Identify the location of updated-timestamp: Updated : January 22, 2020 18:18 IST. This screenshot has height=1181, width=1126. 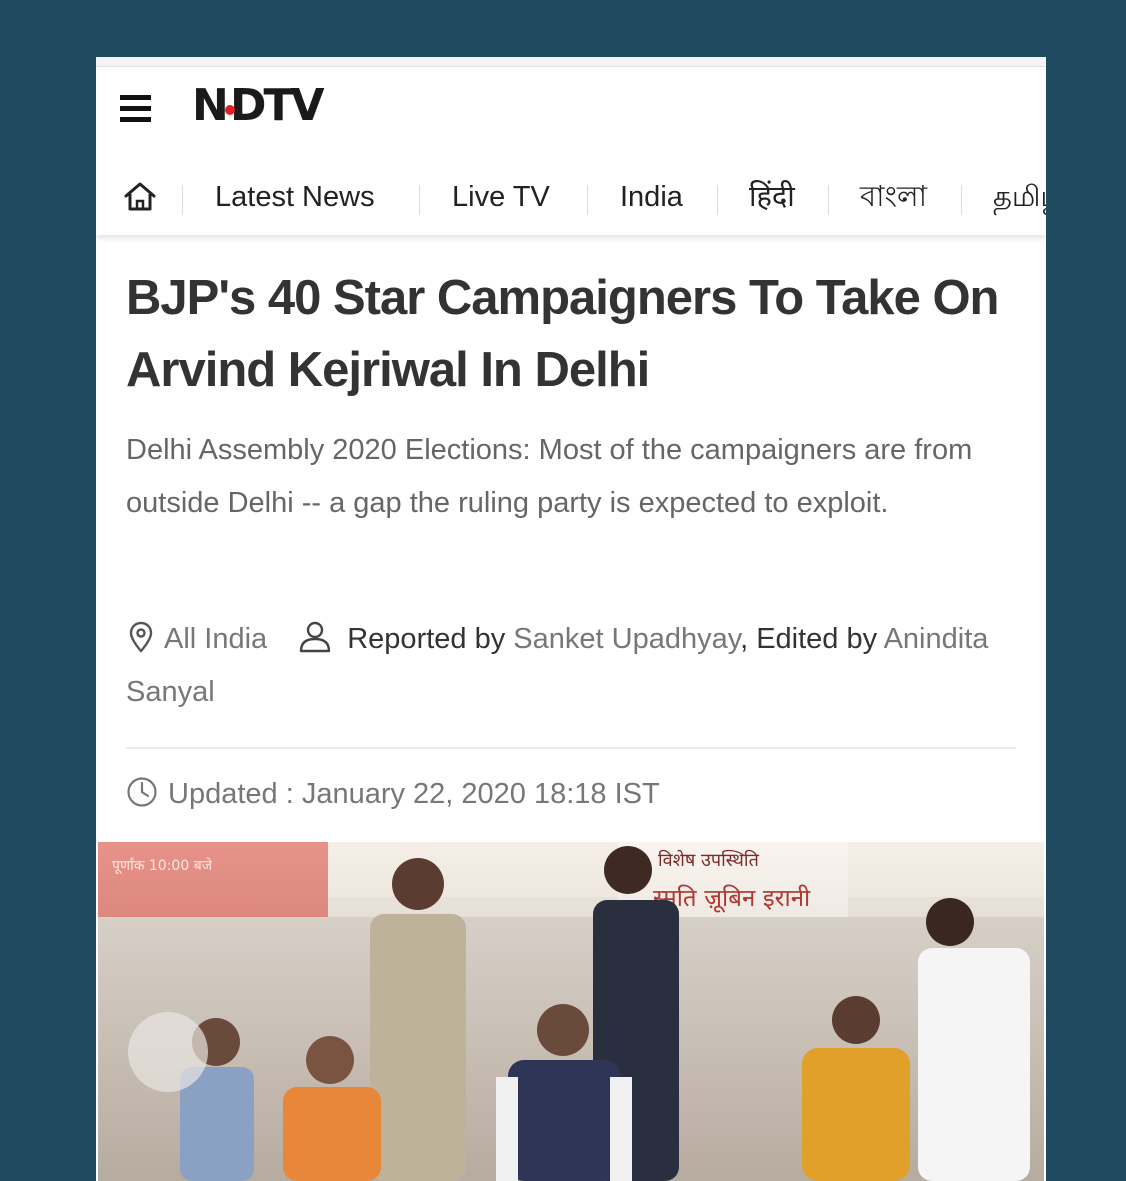
(393, 794).